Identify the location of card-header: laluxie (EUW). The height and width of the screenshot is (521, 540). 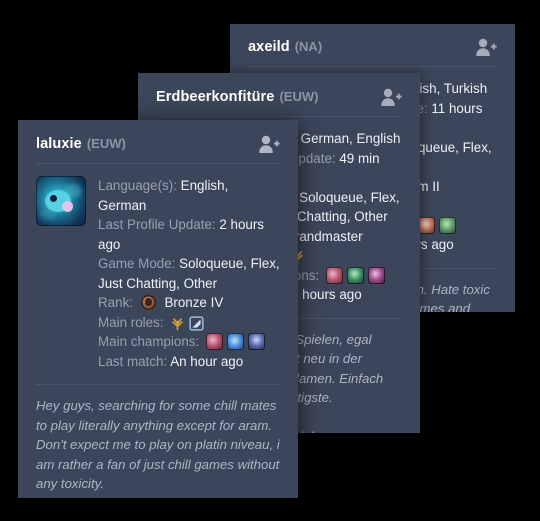
(158, 141).